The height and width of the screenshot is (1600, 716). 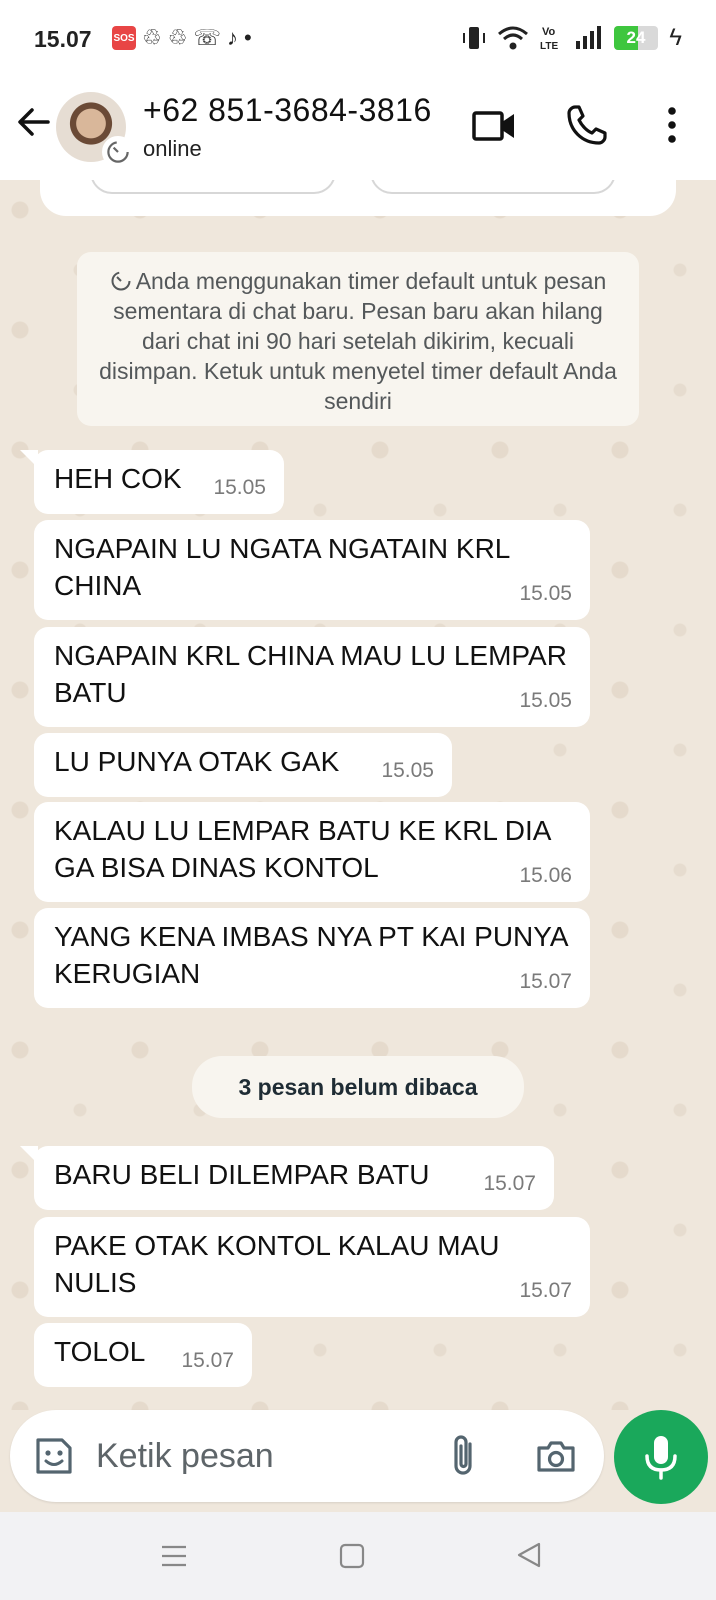 What do you see at coordinates (124, 38) in the screenshot?
I see `sos-icon: SOS` at bounding box center [124, 38].